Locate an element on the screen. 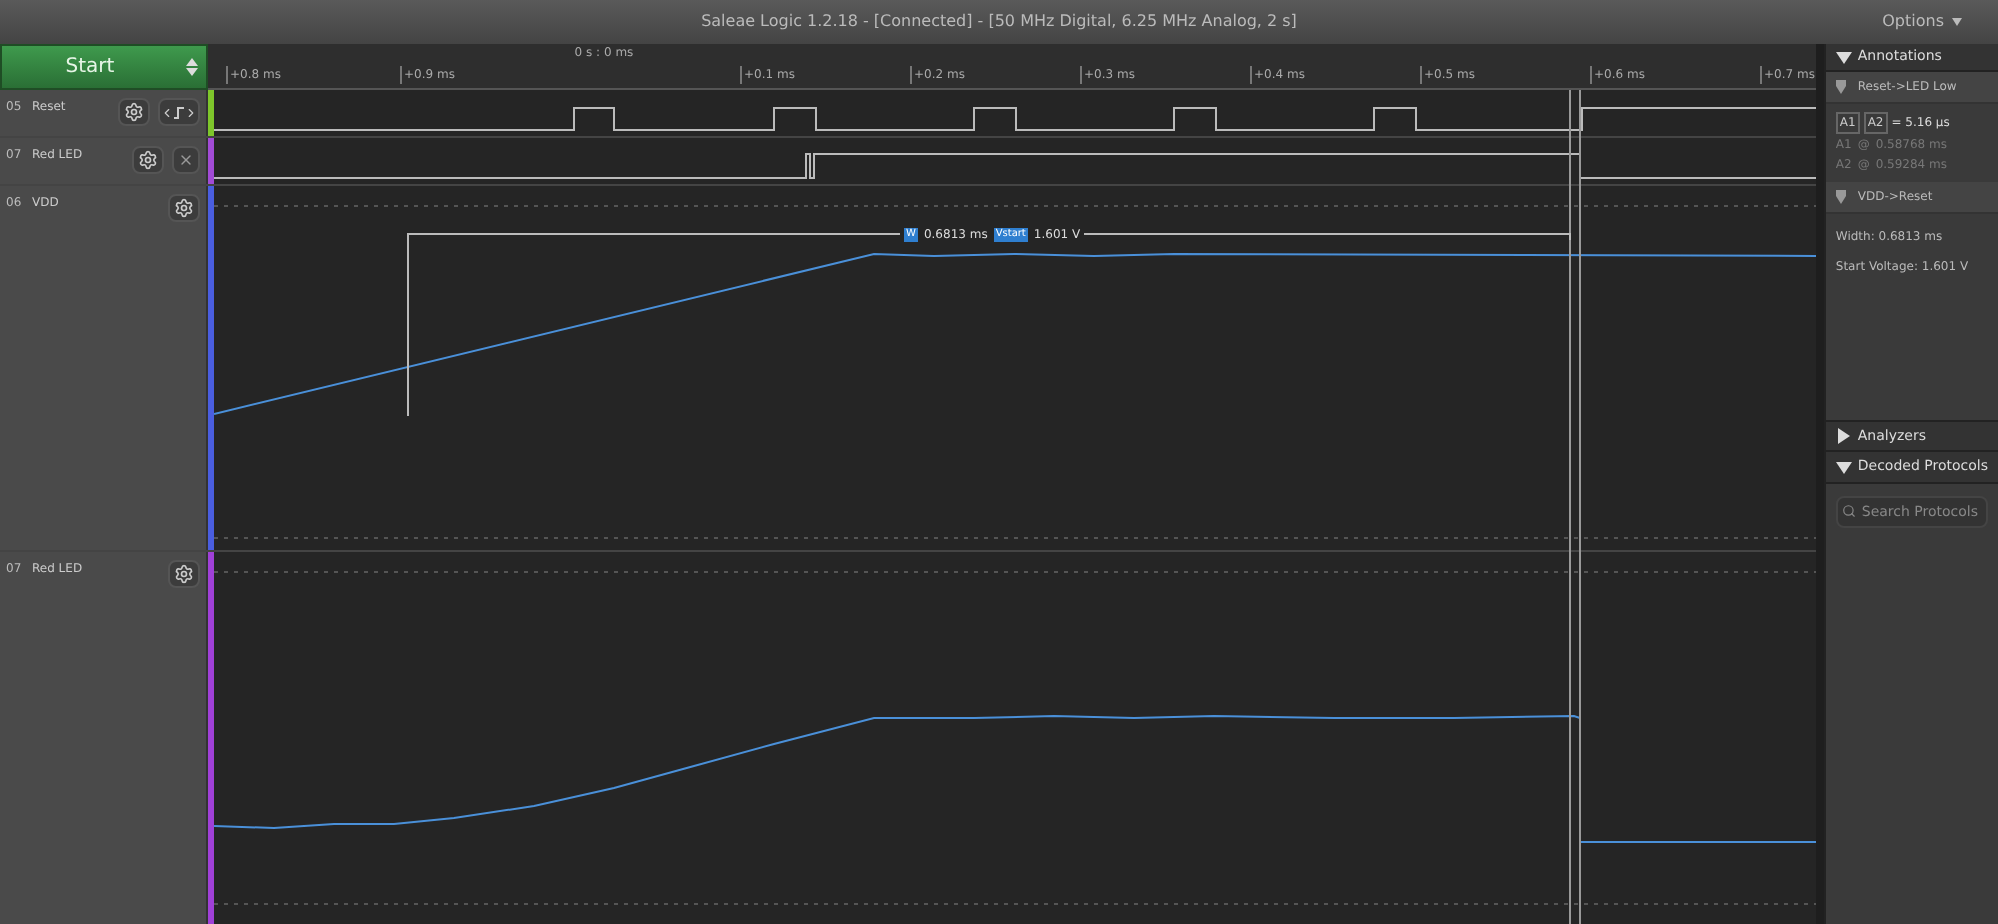 The width and height of the screenshot is (1998, 924). close-icon is located at coordinates (186, 160).